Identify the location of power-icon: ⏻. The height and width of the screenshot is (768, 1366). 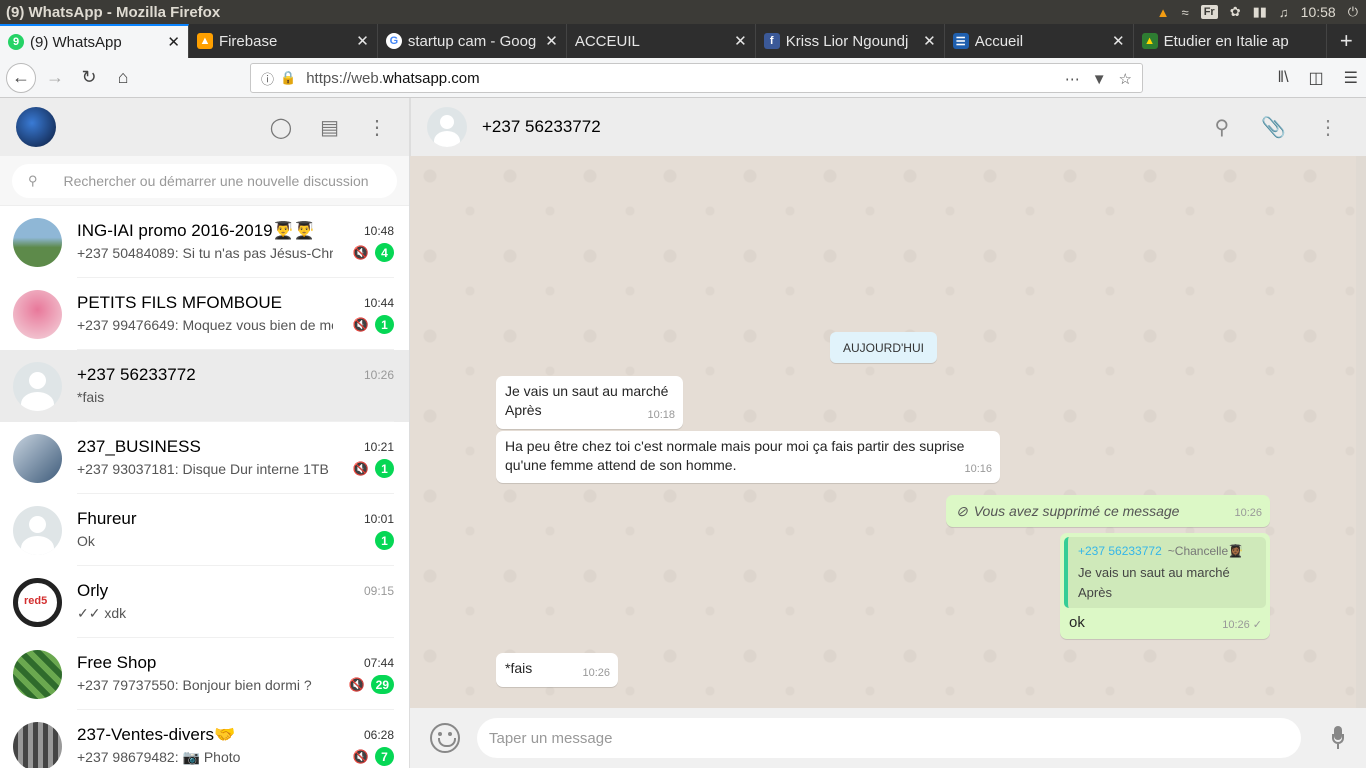
(1353, 12).